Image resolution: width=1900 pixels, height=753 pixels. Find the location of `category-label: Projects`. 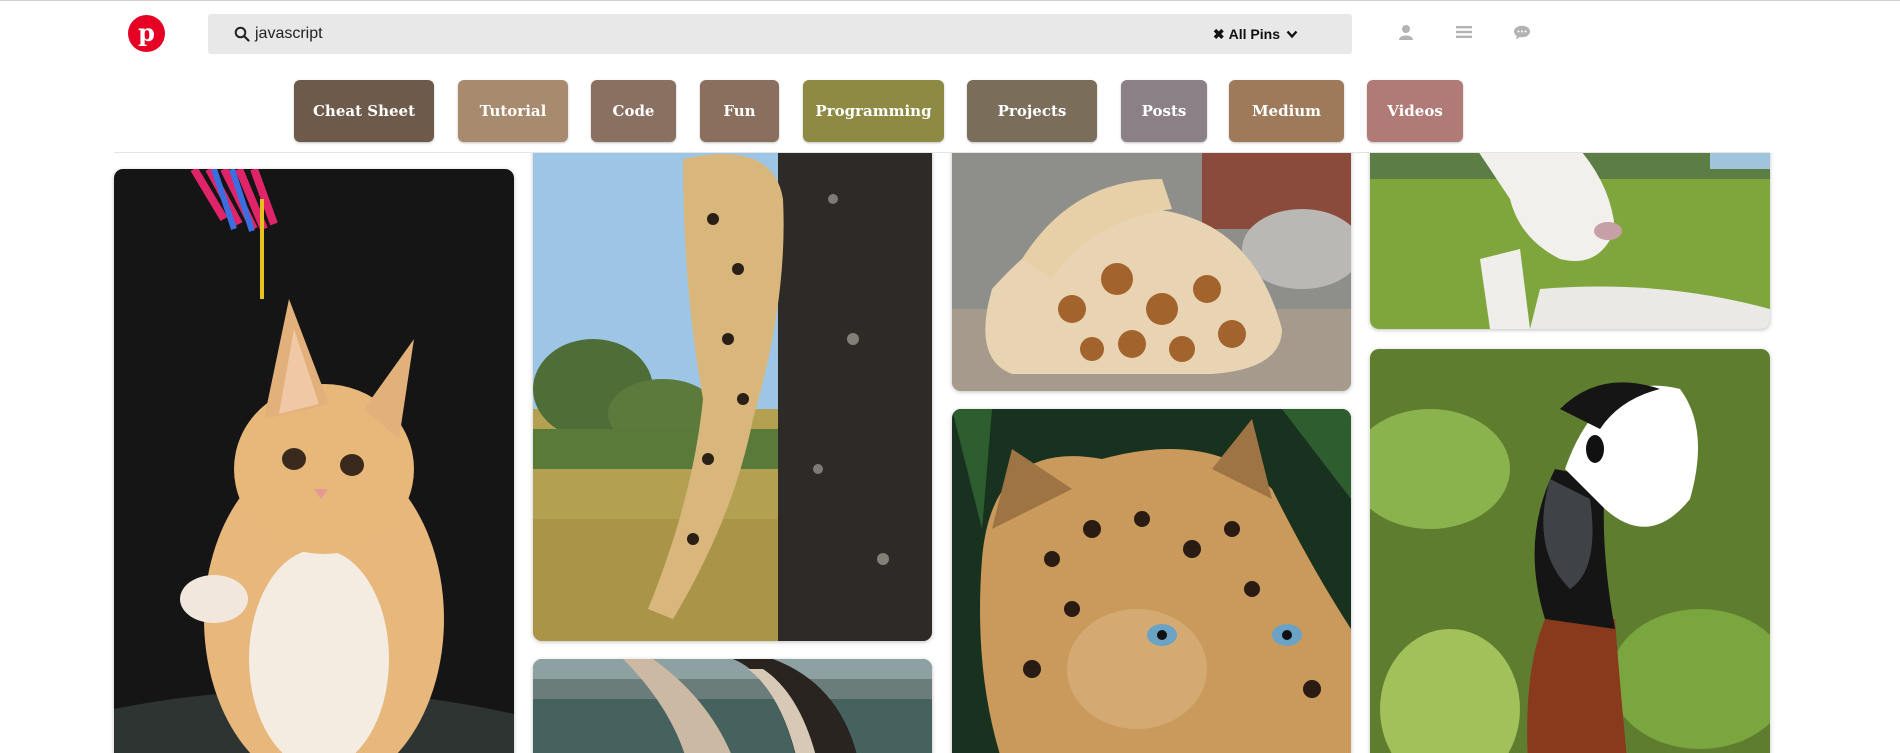

category-label: Projects is located at coordinates (1032, 111).